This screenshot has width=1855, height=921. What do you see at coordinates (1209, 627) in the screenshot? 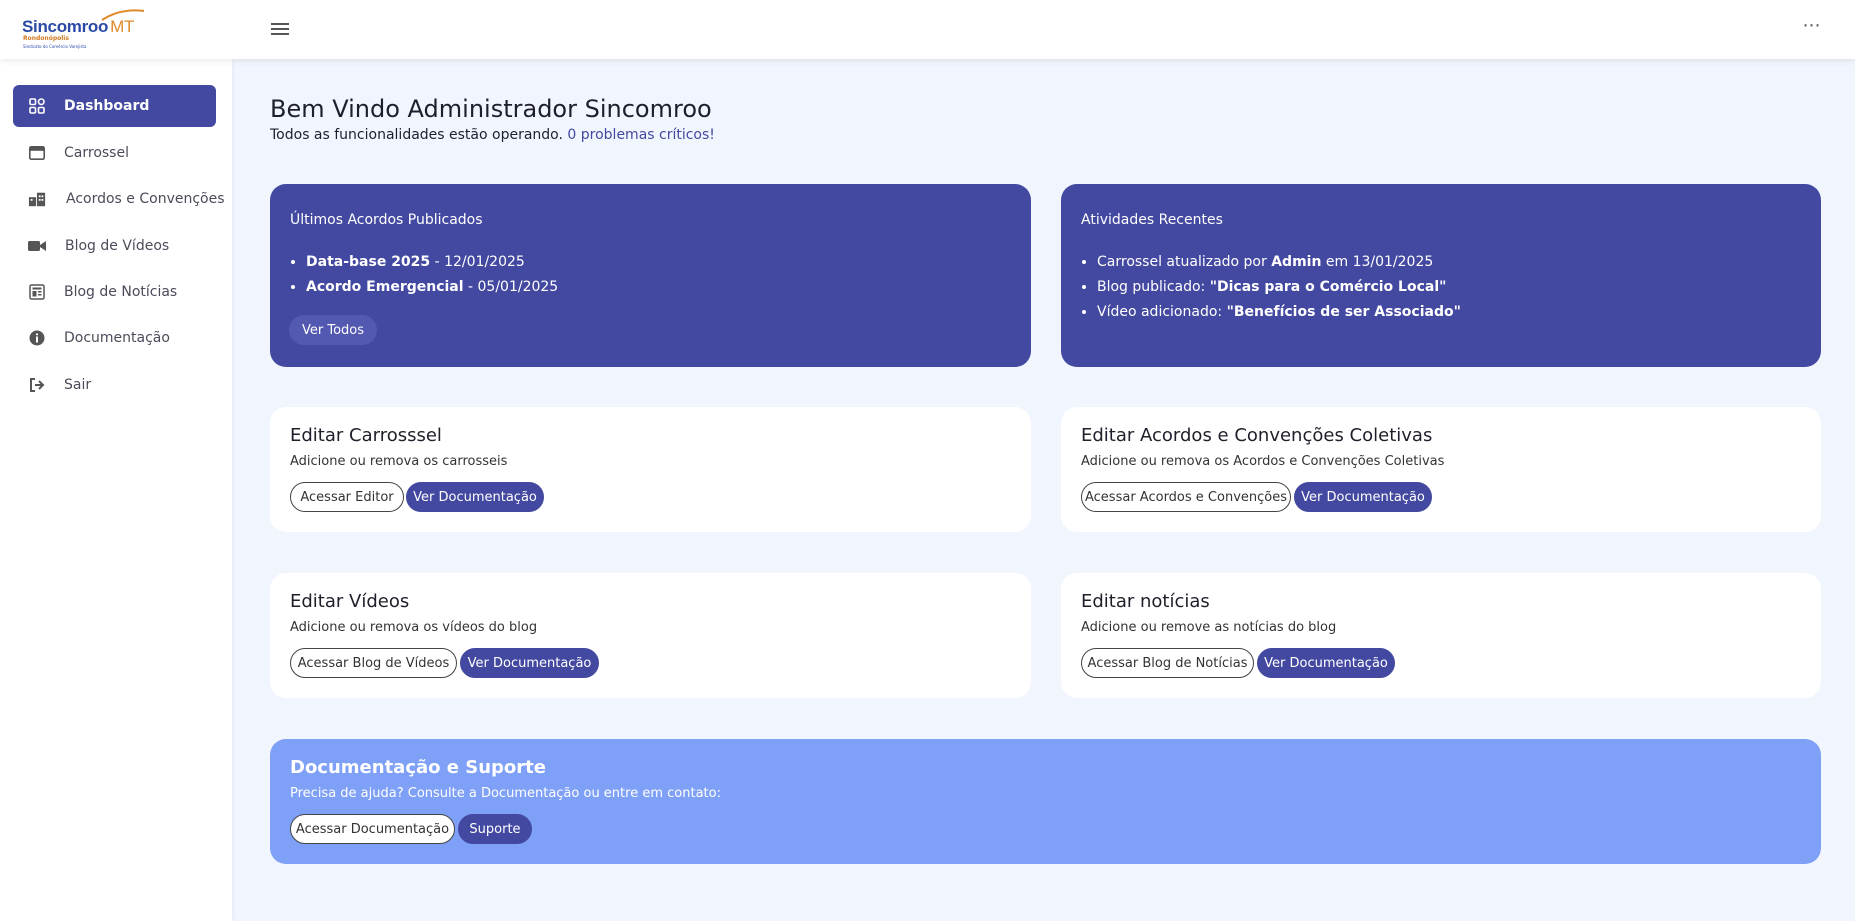
I see `card-description: Adicione ou remove as notícias do blog` at bounding box center [1209, 627].